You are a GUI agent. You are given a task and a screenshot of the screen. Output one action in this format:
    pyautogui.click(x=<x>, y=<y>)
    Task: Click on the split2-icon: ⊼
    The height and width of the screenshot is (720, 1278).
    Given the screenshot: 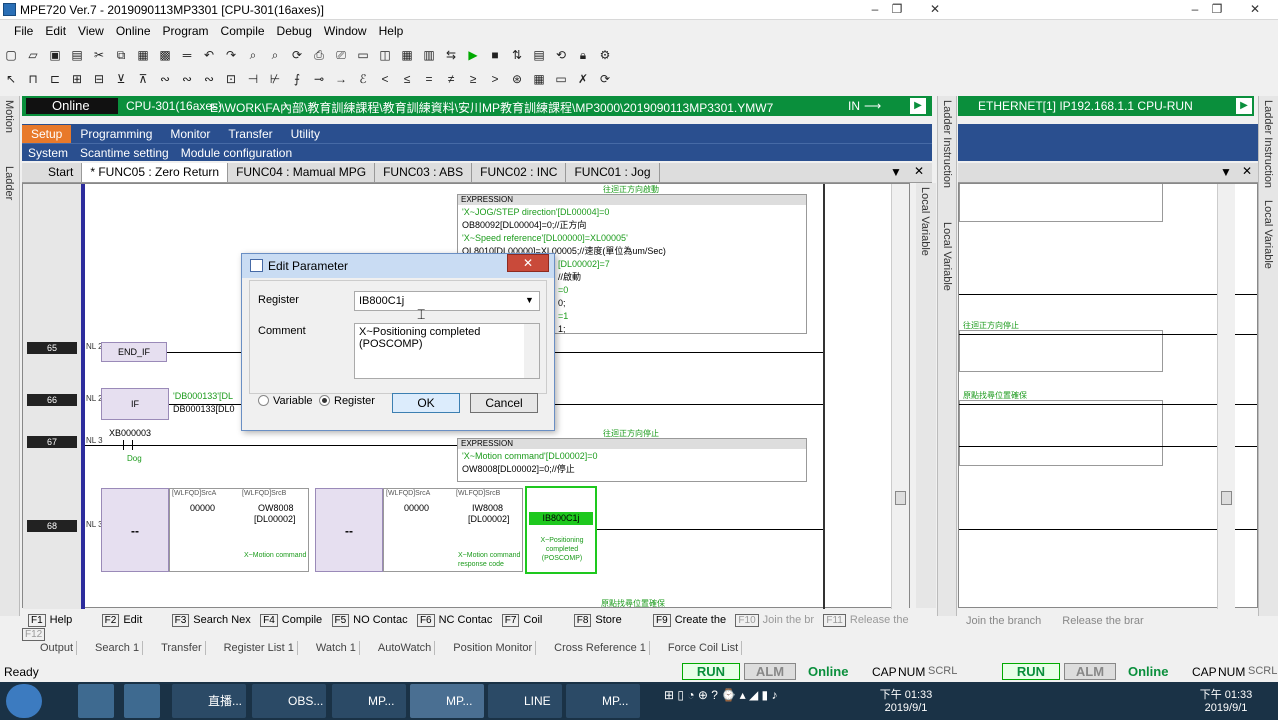 What is the action you would take?
    pyautogui.click(x=143, y=79)
    